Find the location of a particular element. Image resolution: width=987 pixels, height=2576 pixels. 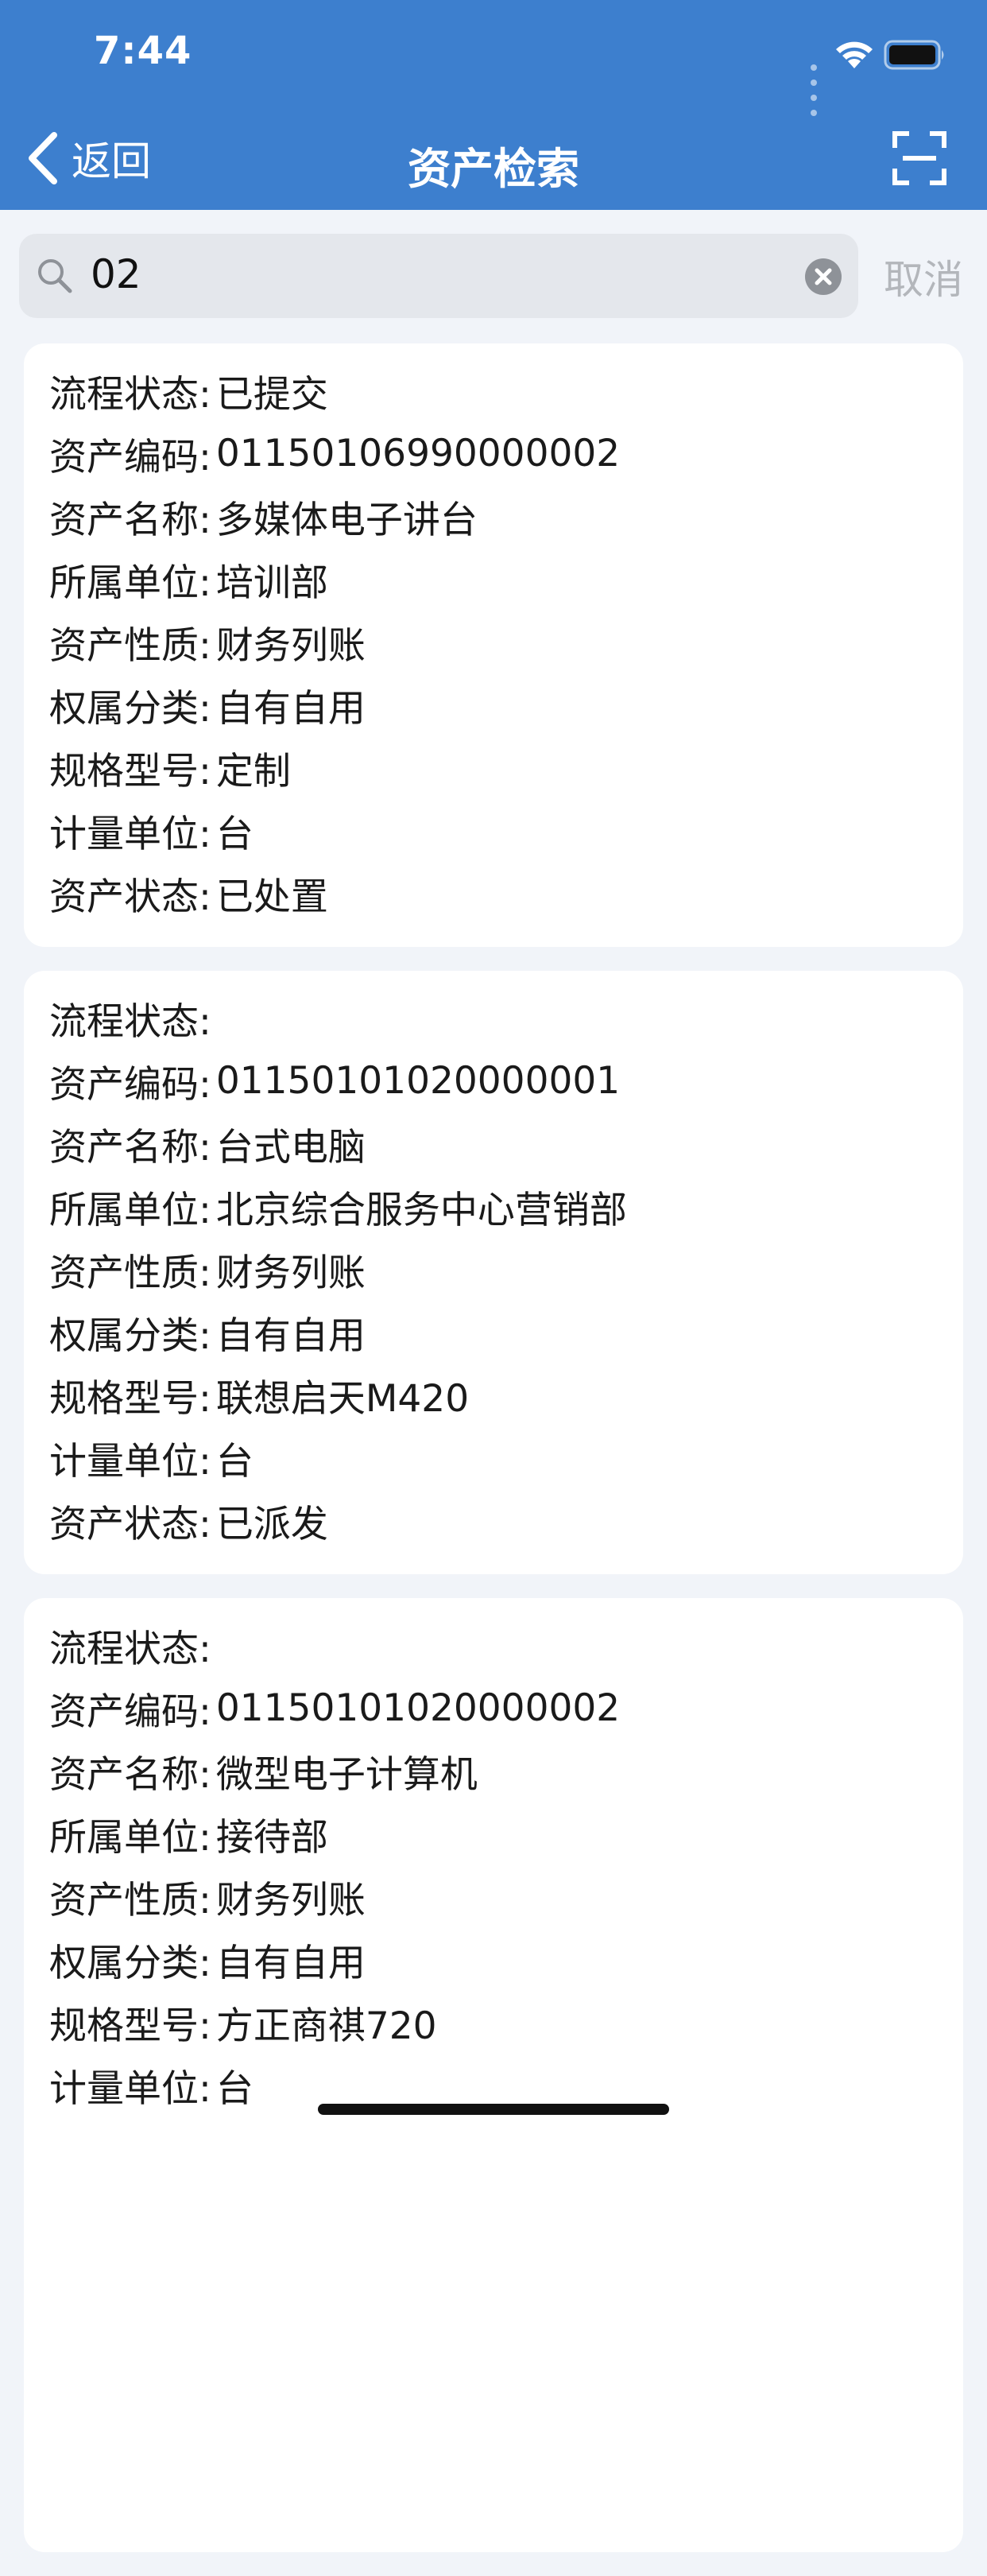

wifi-icon is located at coordinates (854, 55).